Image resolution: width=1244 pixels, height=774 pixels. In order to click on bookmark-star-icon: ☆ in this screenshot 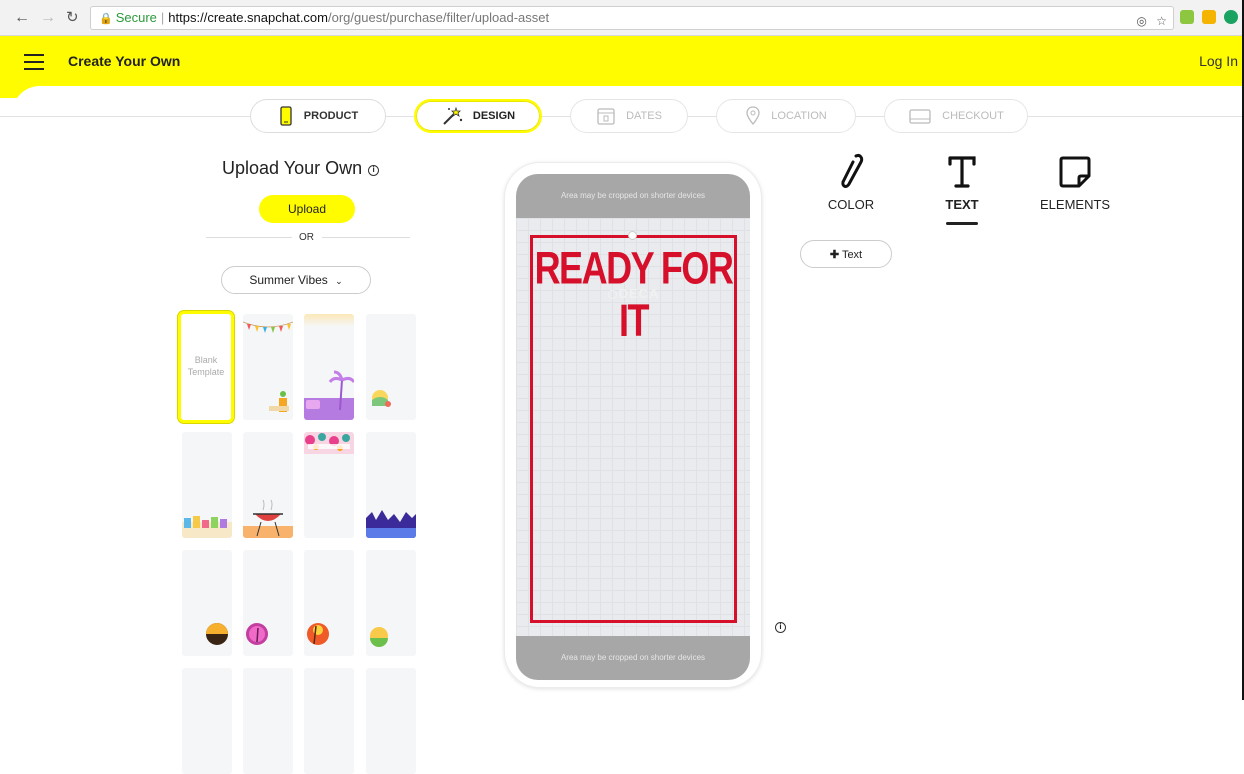, I will do `click(1161, 21)`.